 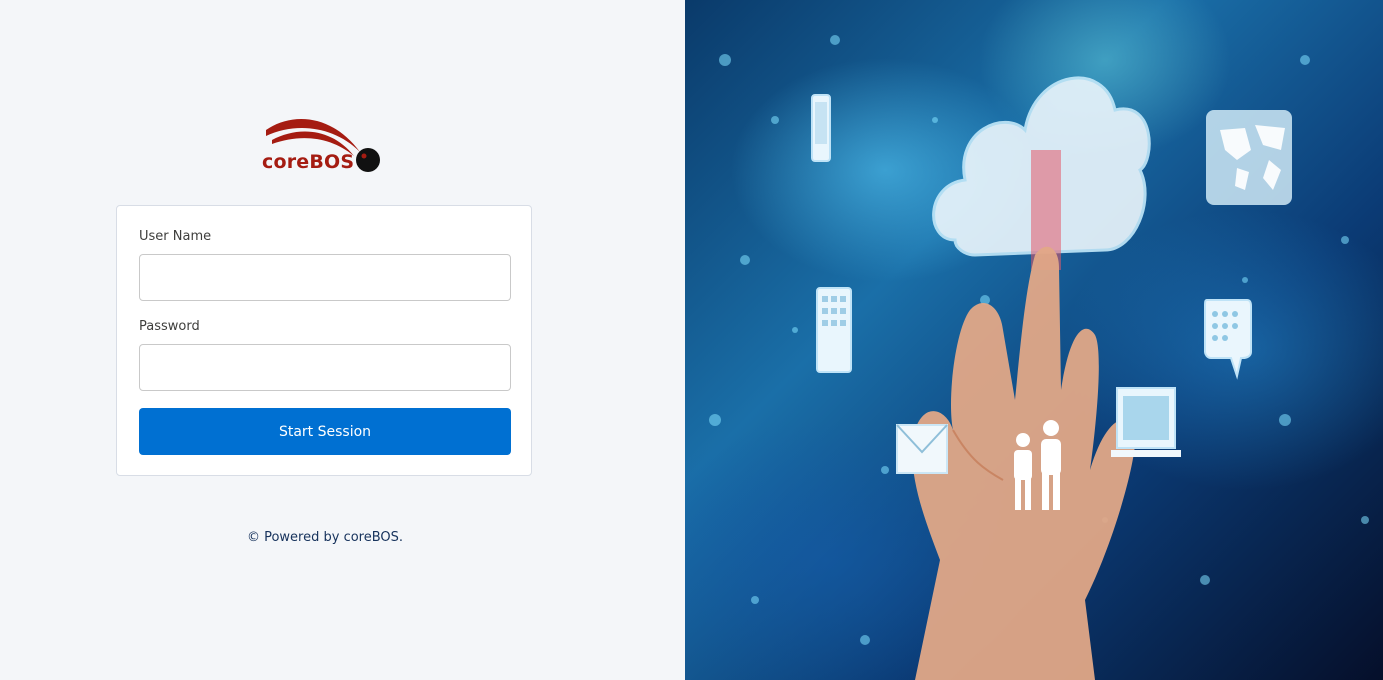 What do you see at coordinates (821, 128) in the screenshot?
I see `phone-icon` at bounding box center [821, 128].